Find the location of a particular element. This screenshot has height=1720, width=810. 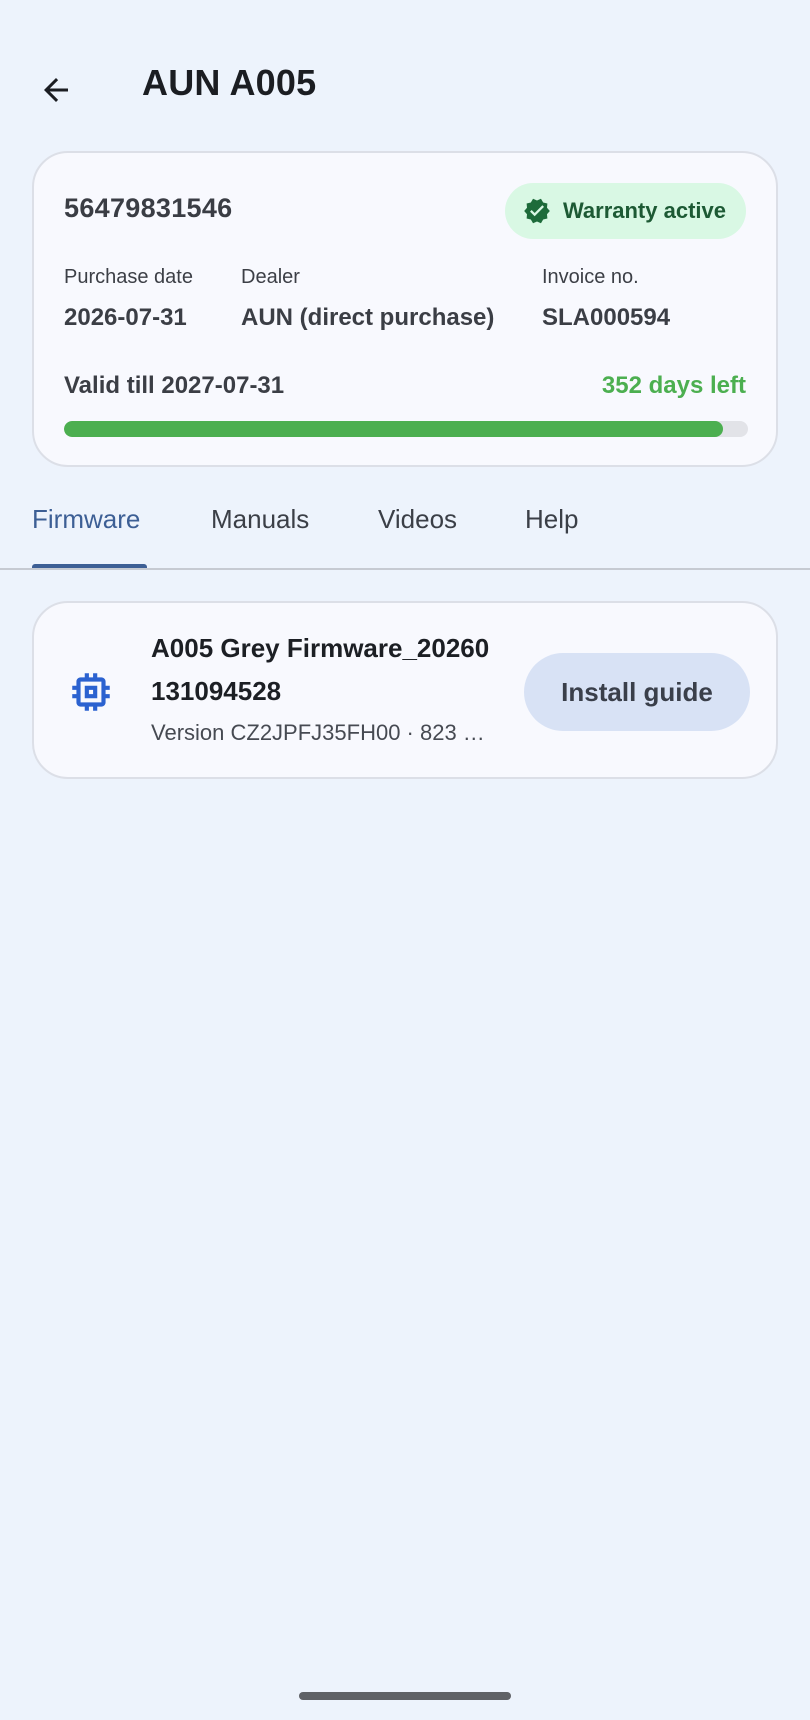

purchase-date-label: Purchase date is located at coordinates (128, 277).